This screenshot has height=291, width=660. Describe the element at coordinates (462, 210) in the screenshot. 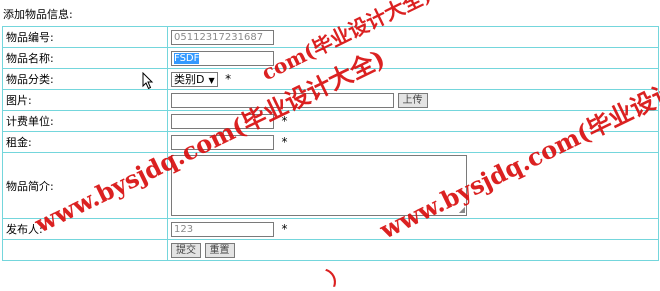

I see `resize-grip-icon: ◢` at that location.